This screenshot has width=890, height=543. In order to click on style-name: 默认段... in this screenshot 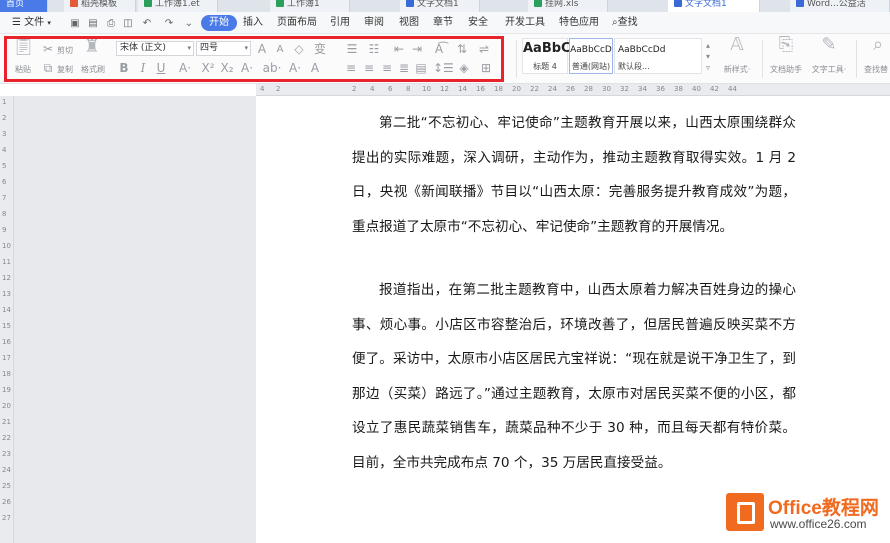, I will do `click(634, 66)`.